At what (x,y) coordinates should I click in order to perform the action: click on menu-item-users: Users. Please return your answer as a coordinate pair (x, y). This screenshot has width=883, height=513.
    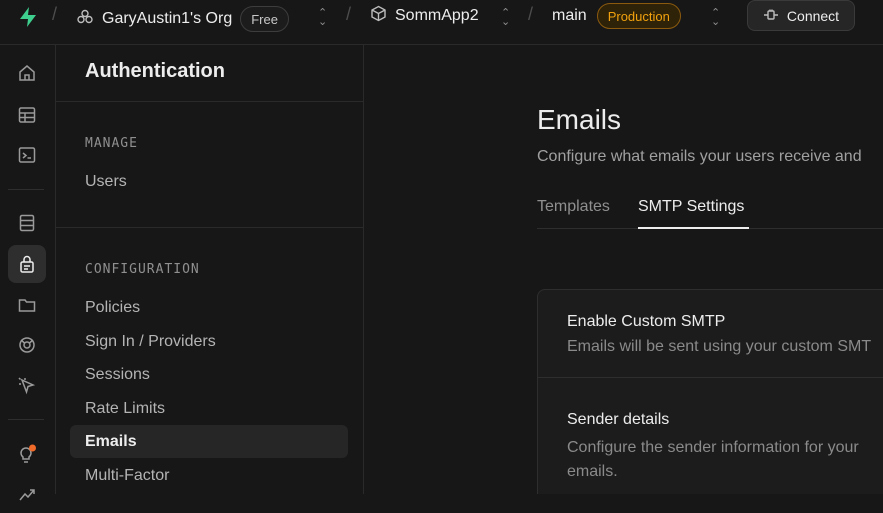
    Looking at the image, I should click on (106, 182).